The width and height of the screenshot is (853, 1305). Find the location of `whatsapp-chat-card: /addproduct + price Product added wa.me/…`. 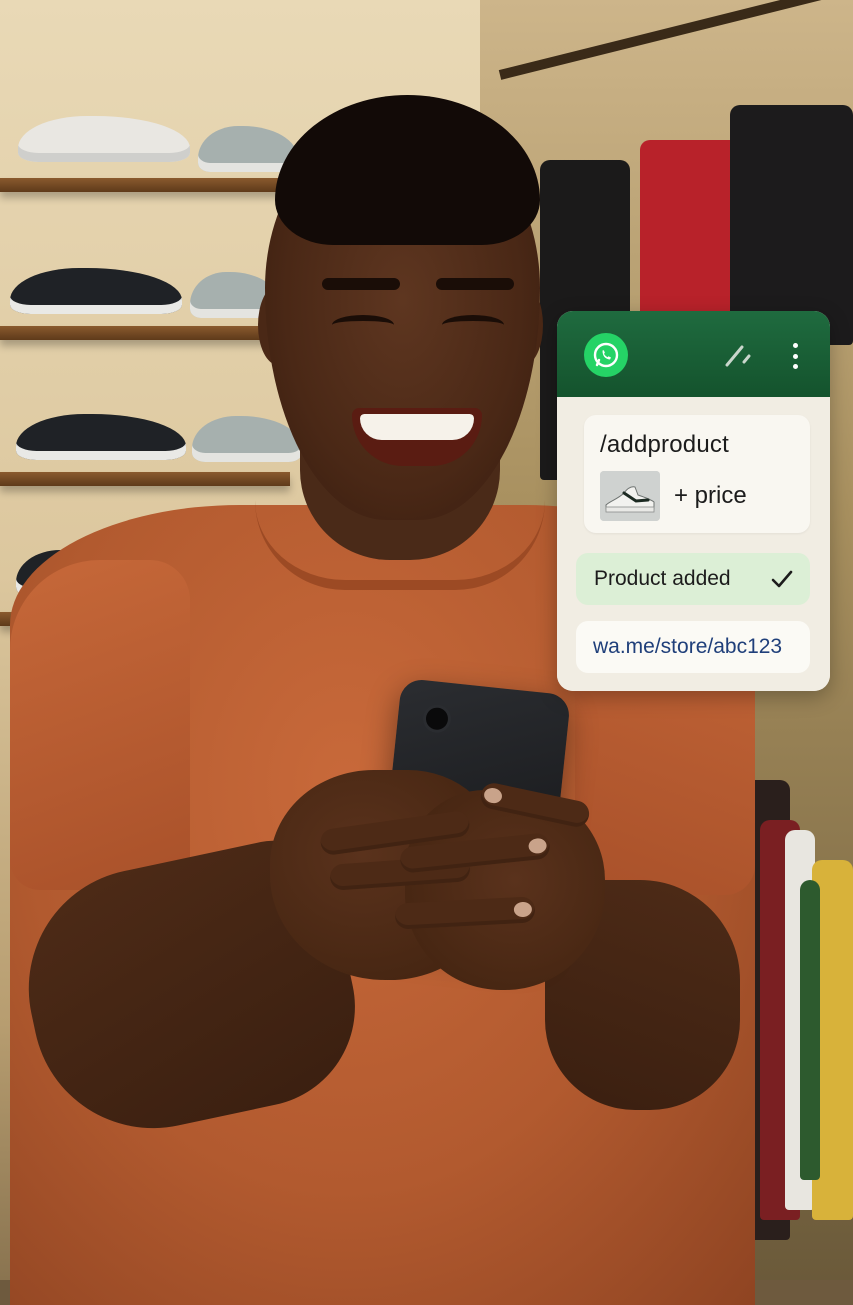

whatsapp-chat-card: /addproduct + price Product added wa.me/… is located at coordinates (693, 501).